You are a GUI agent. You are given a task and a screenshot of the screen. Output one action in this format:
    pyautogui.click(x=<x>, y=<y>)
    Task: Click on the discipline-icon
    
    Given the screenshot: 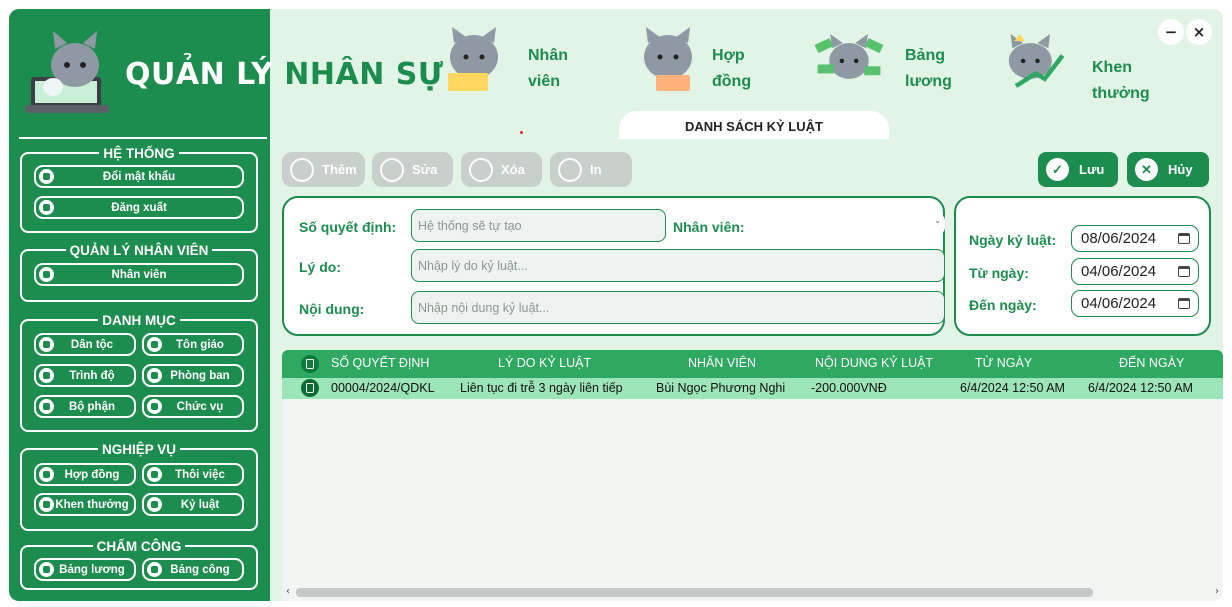 What is the action you would take?
    pyautogui.click(x=154, y=504)
    